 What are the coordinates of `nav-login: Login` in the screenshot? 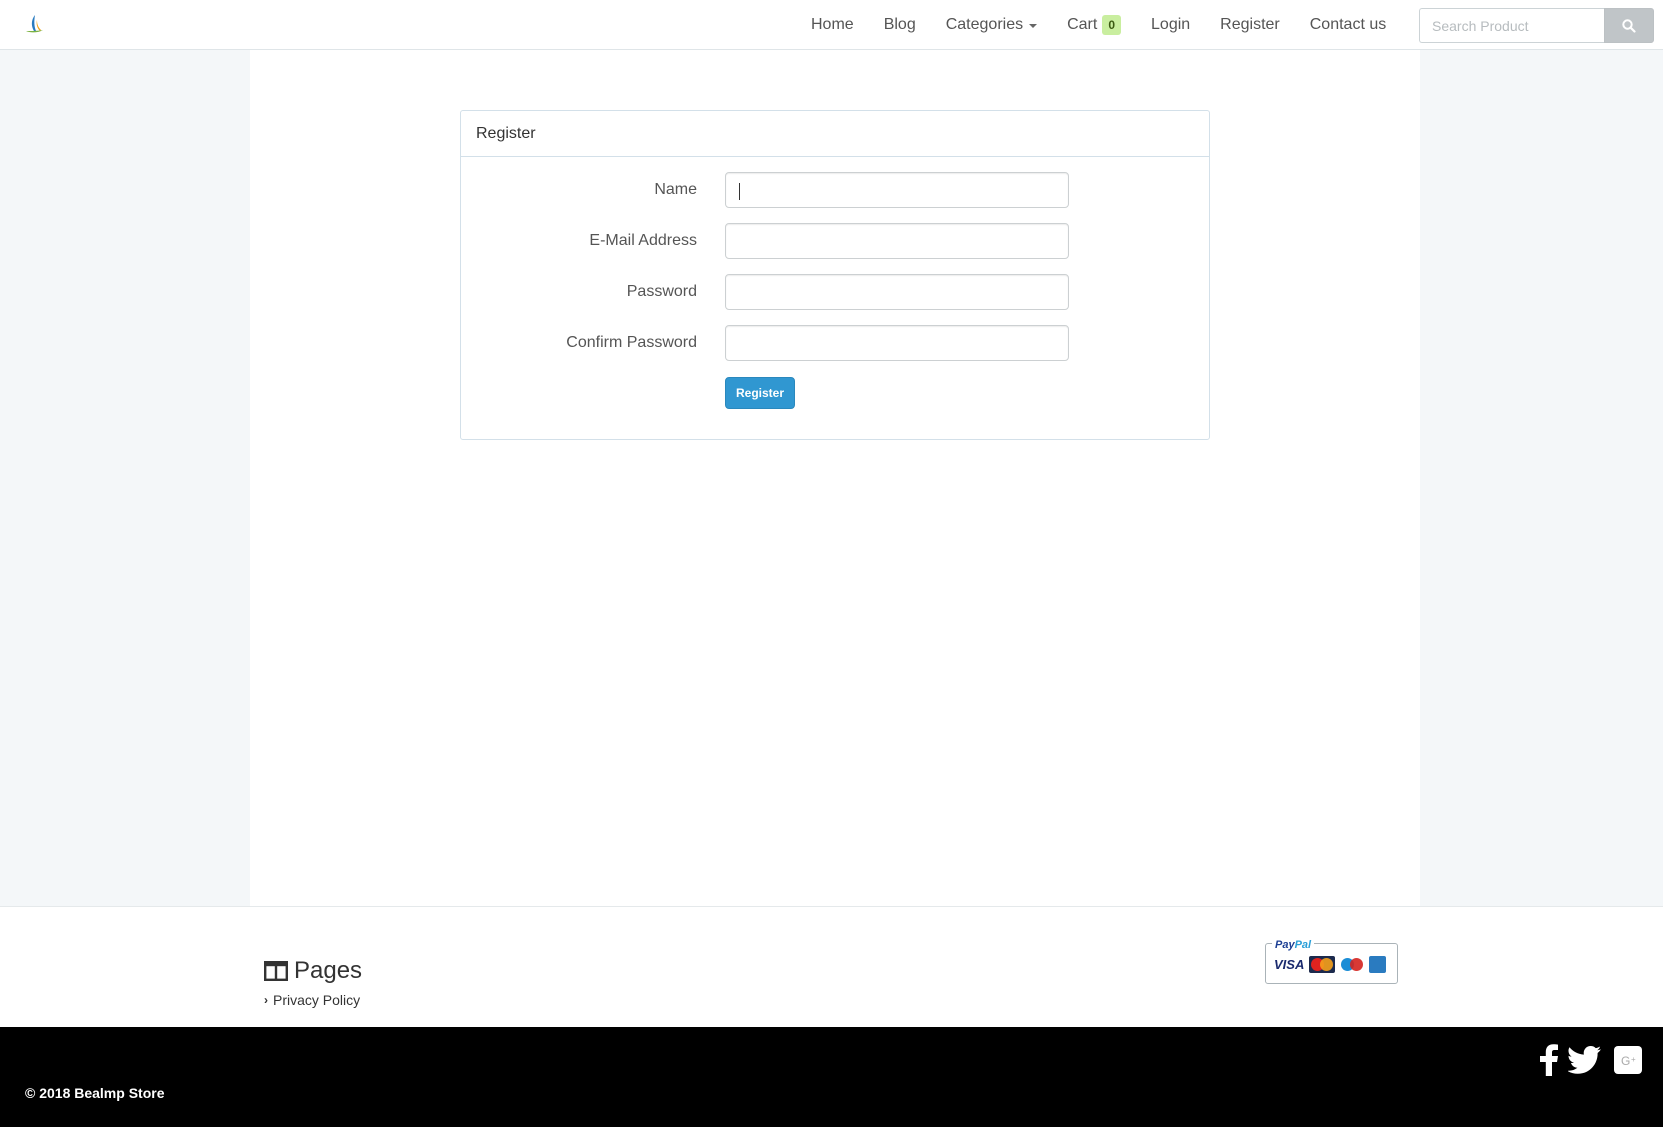 It's located at (1170, 25).